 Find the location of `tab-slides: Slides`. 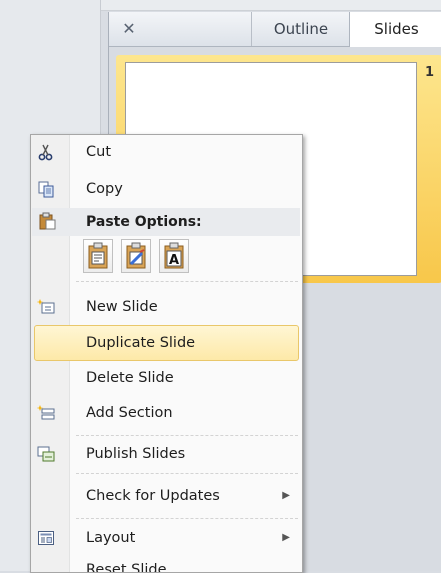

tab-slides: Slides is located at coordinates (395, 29).